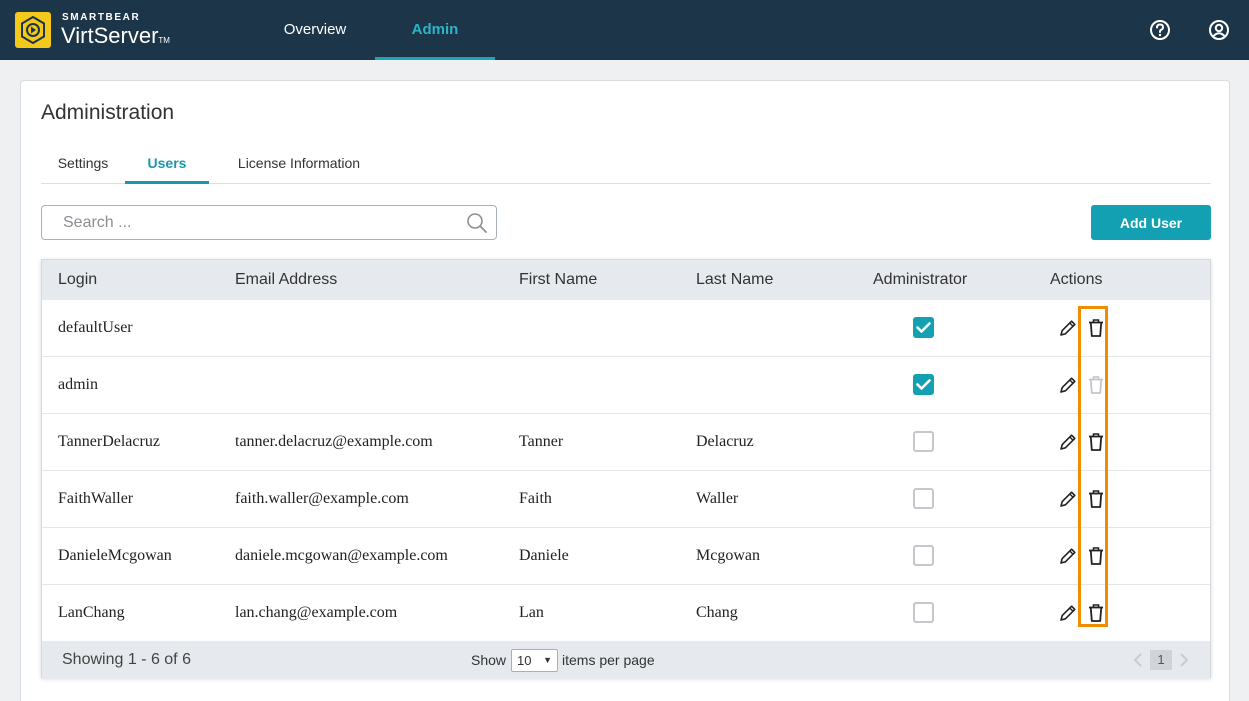 Image resolution: width=1249 pixels, height=701 pixels. What do you see at coordinates (247, 222) in the screenshot?
I see `search-input` at bounding box center [247, 222].